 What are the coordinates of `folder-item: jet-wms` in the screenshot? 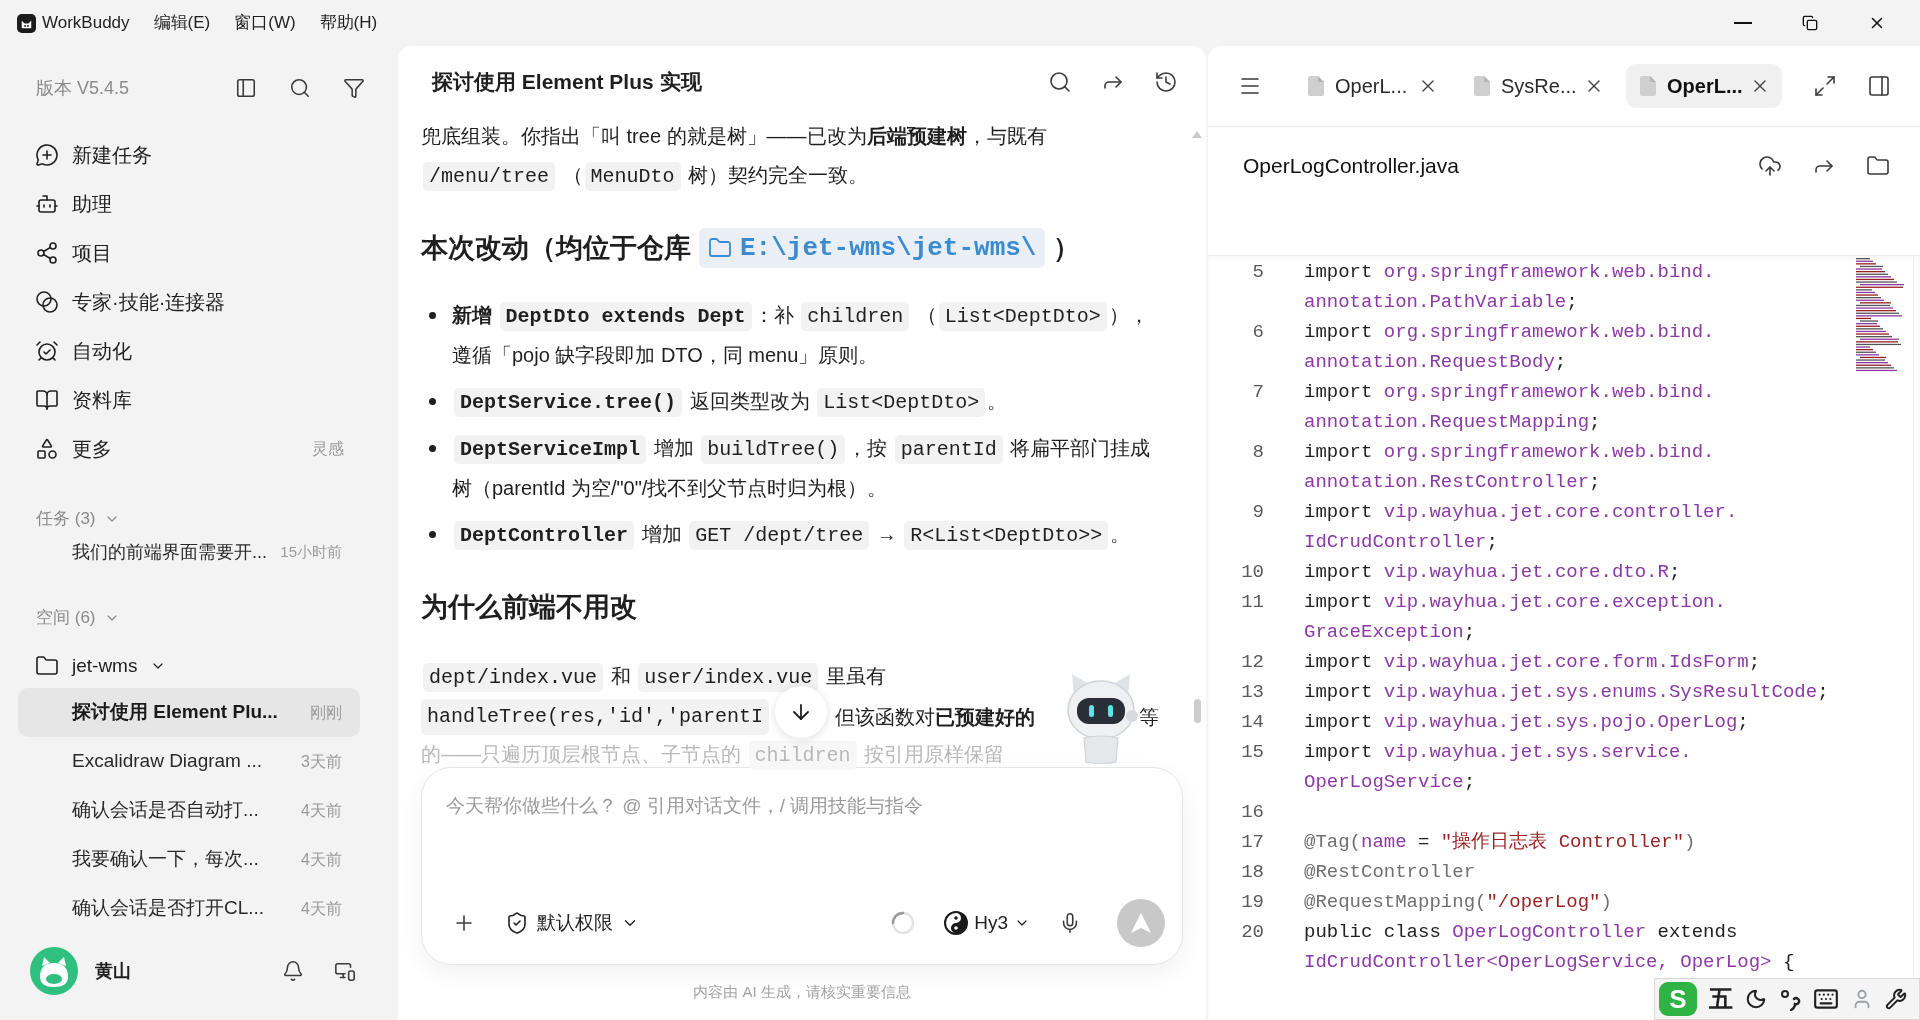 It's located at (101, 666).